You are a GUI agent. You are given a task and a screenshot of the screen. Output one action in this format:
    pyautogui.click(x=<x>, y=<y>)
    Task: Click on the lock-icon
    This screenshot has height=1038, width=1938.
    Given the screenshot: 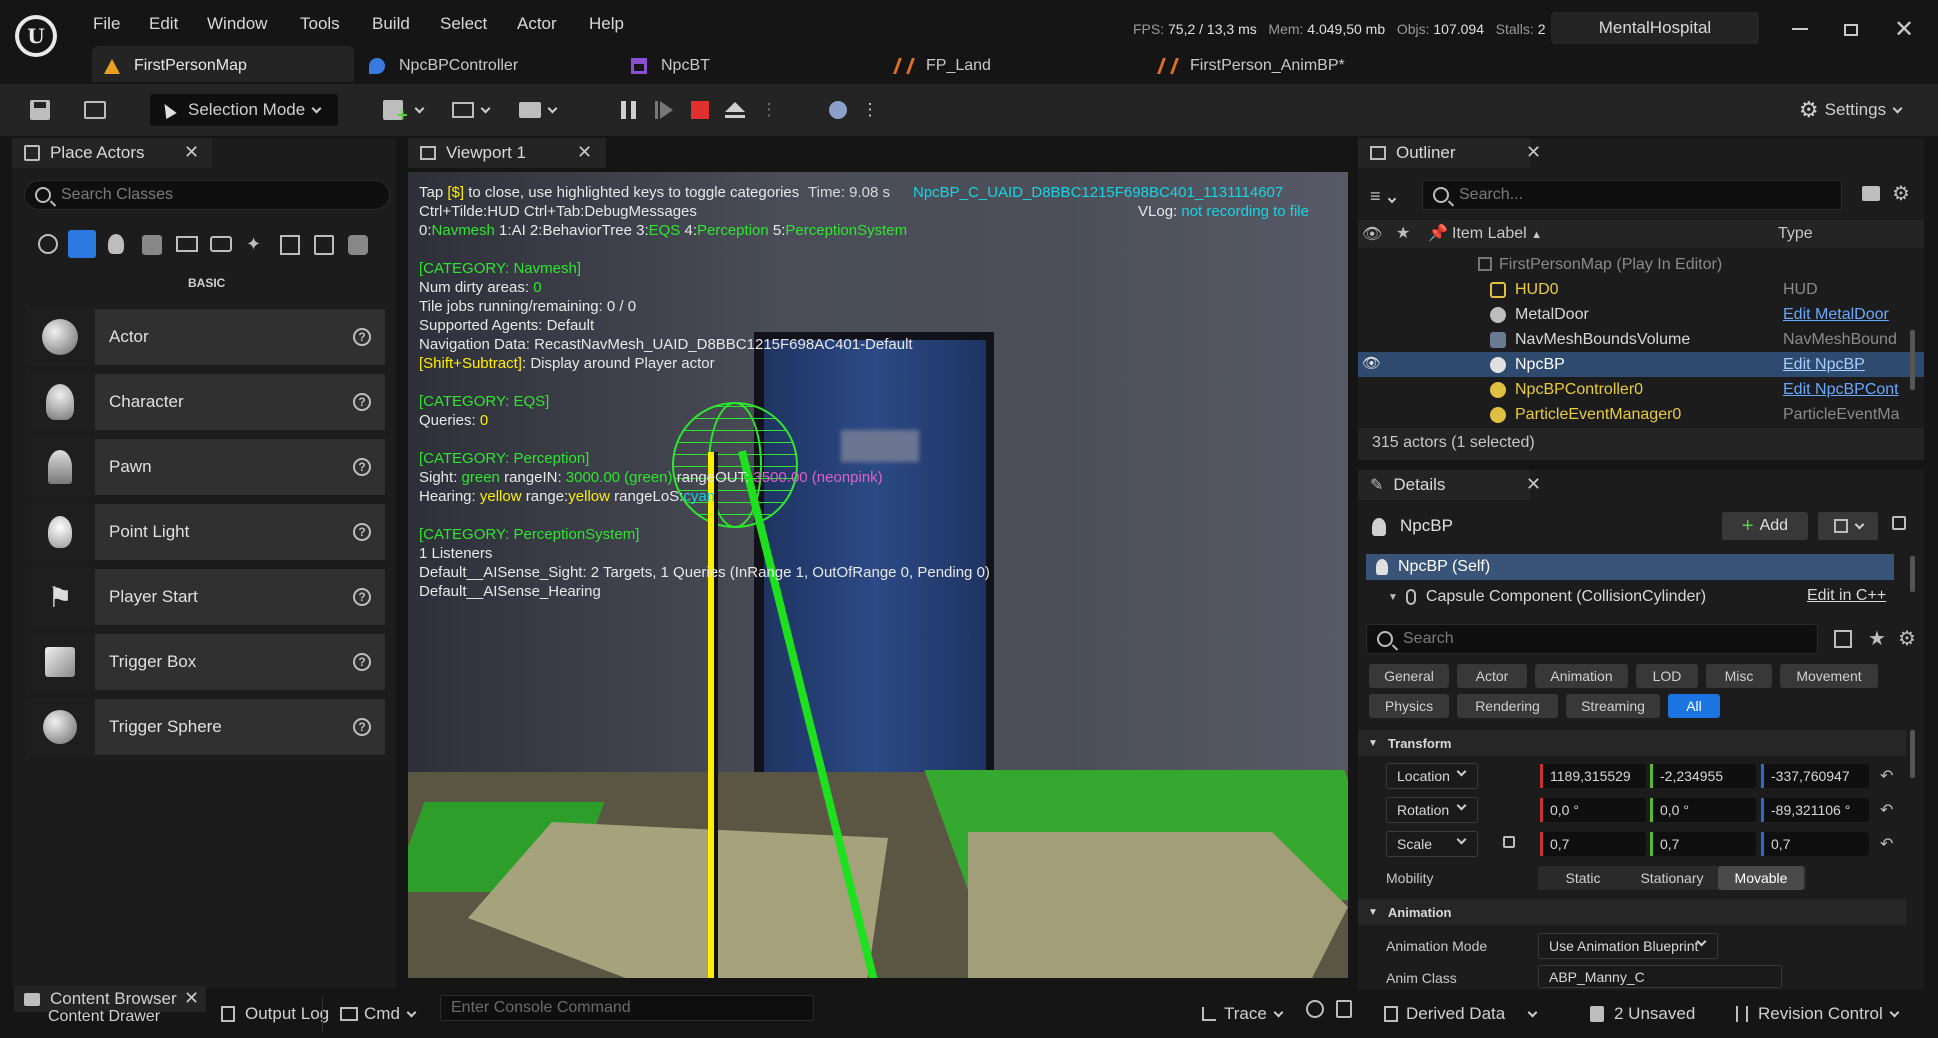 What is the action you would take?
    pyautogui.click(x=1899, y=523)
    